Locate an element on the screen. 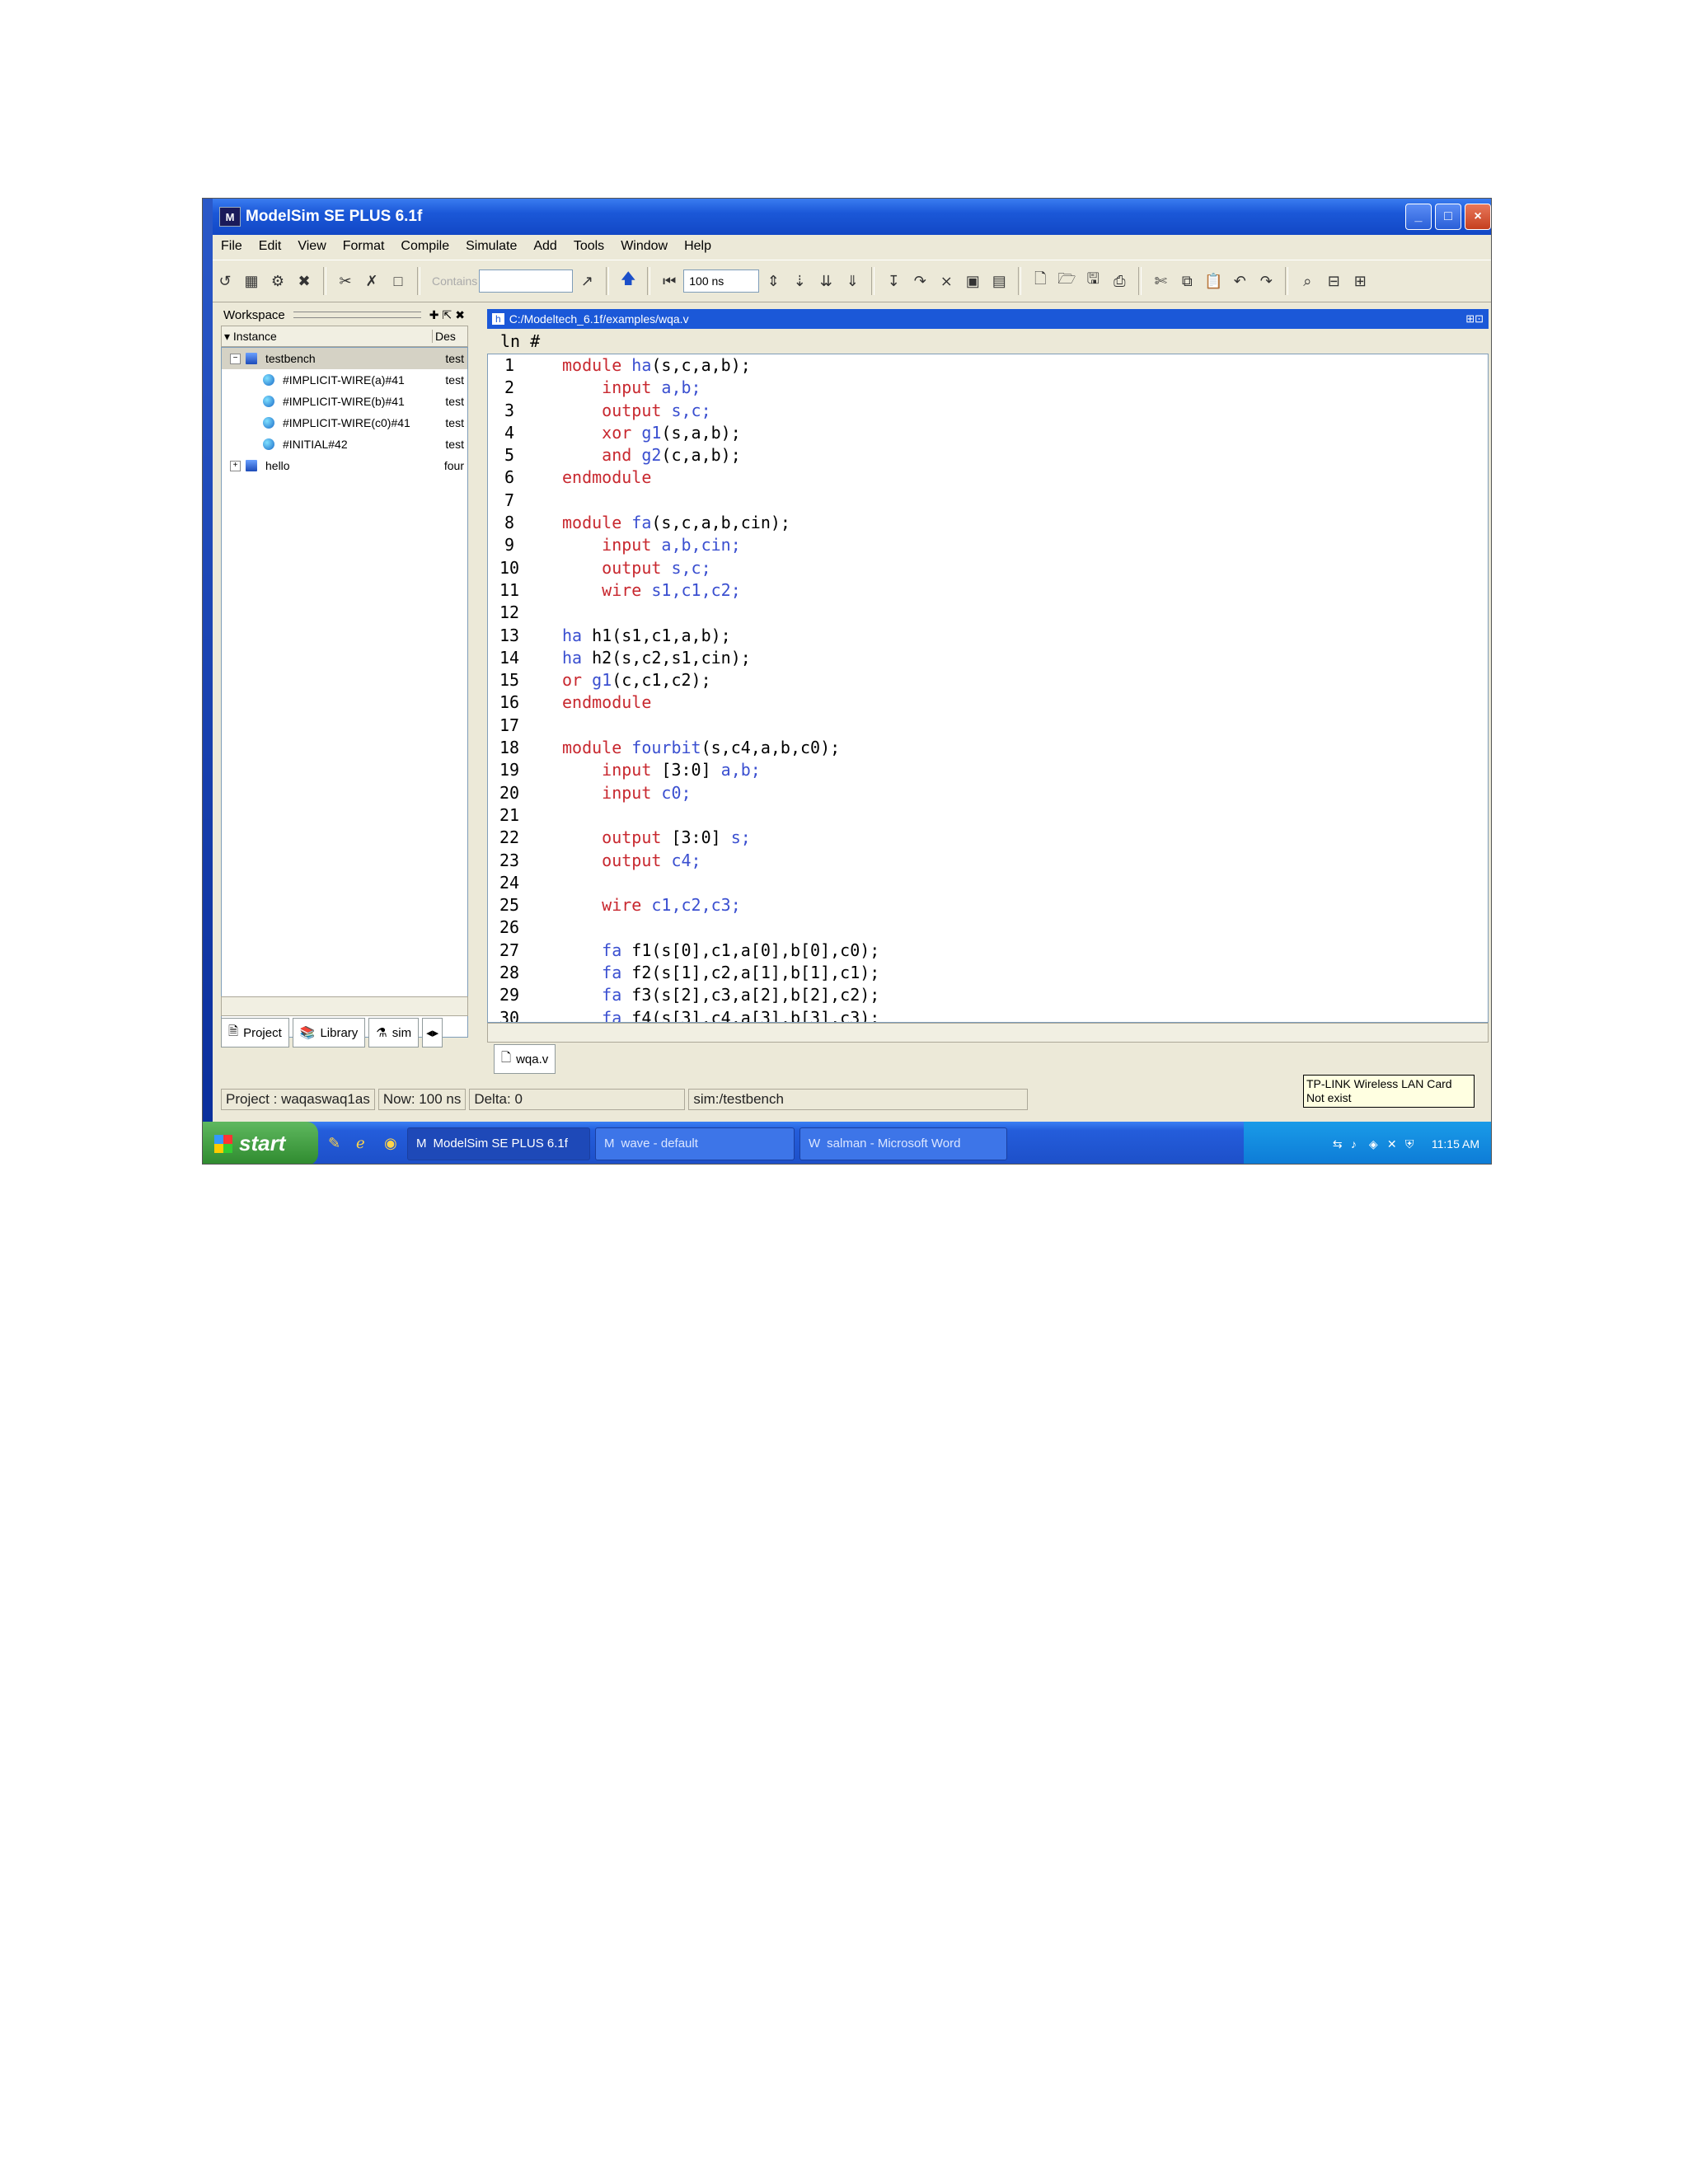  continue-run-icon: ⇊ is located at coordinates (826, 281).